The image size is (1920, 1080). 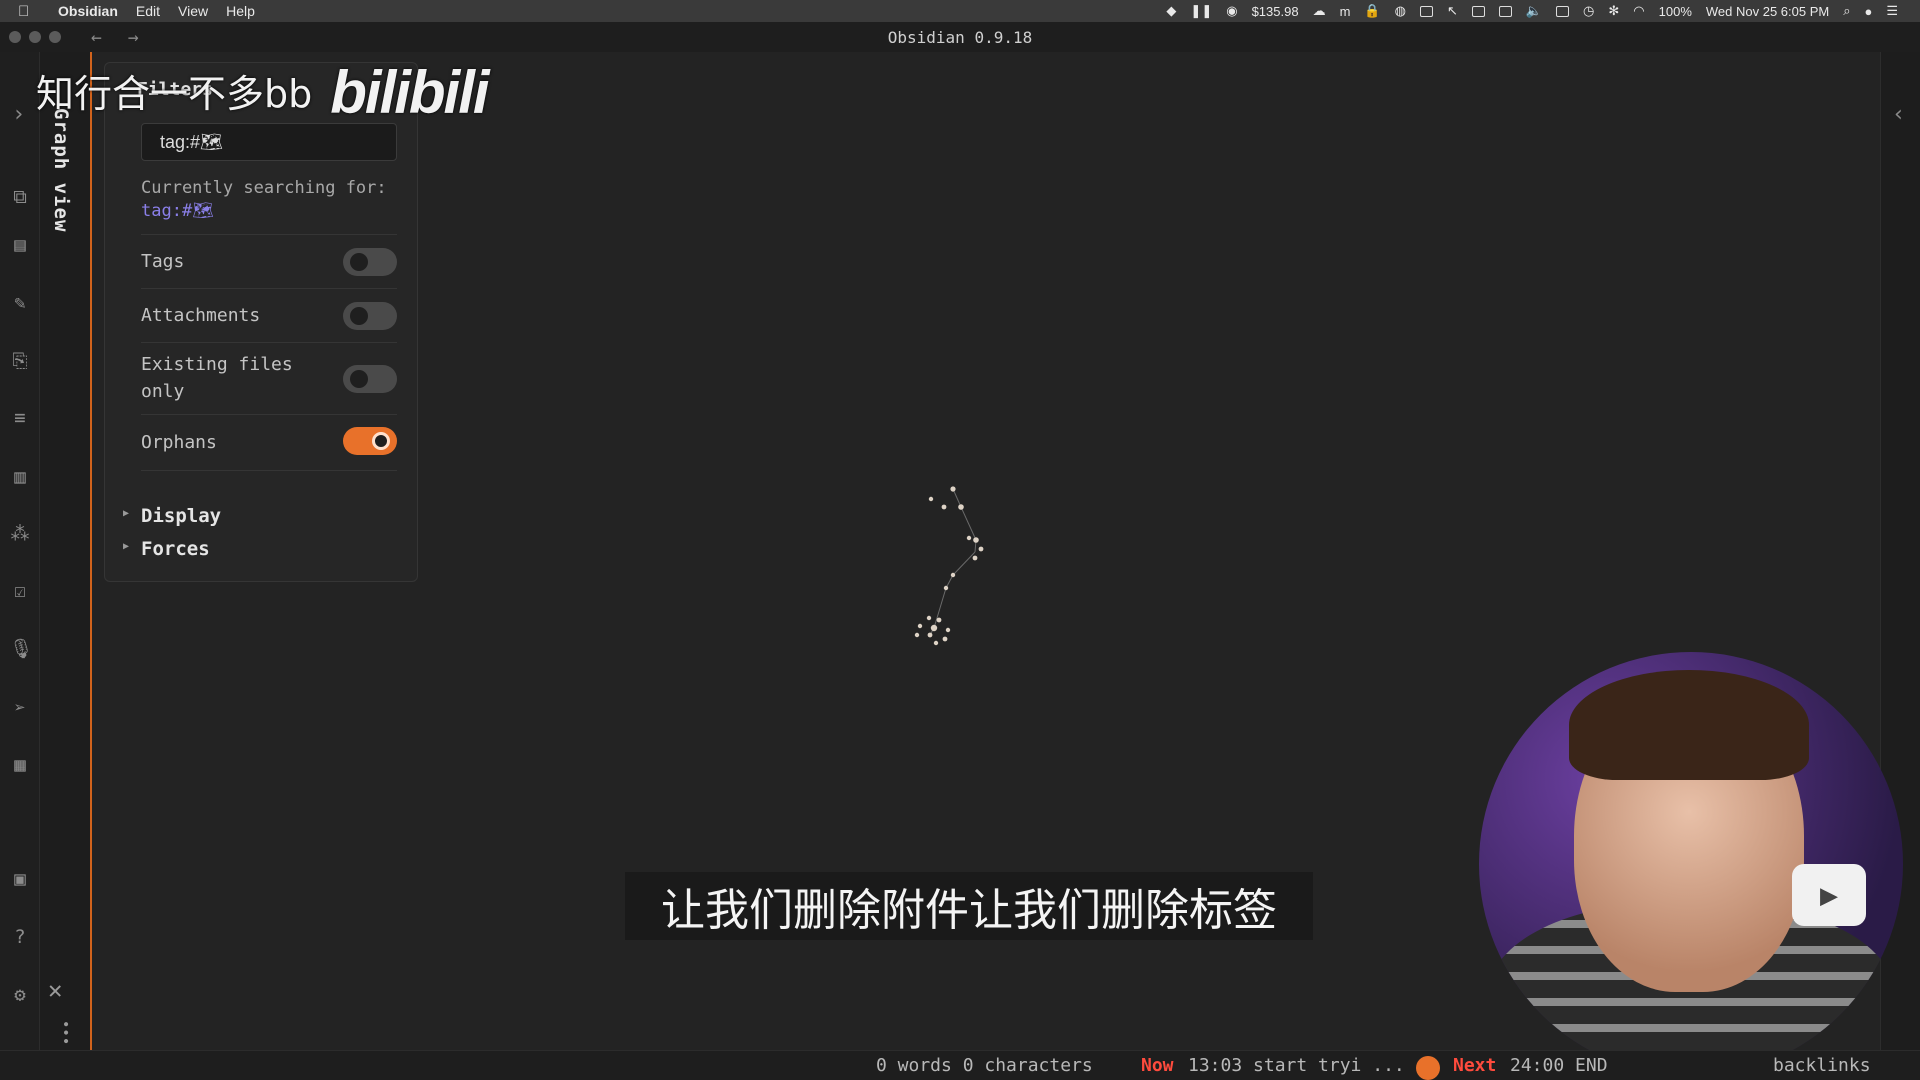 I want to click on globe-icon: ◍, so click(x=1400, y=11).